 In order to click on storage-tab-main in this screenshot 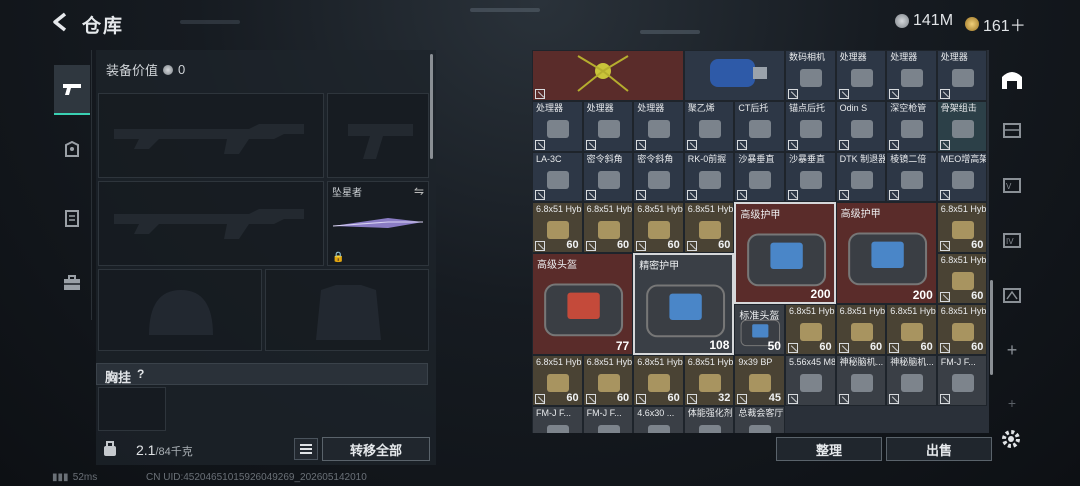, I will do `click(1012, 80)`.